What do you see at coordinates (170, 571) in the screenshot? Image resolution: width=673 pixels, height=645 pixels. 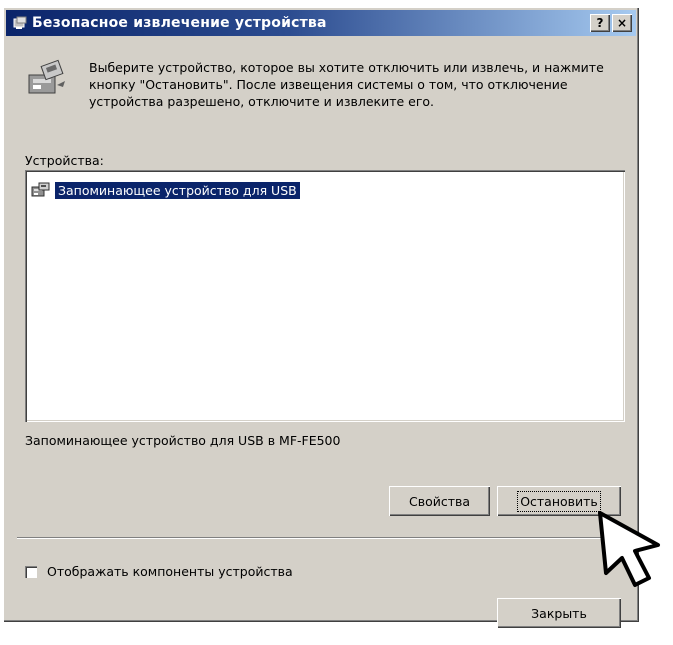 I see `show-components-label: Отображать компоненты устройства` at bounding box center [170, 571].